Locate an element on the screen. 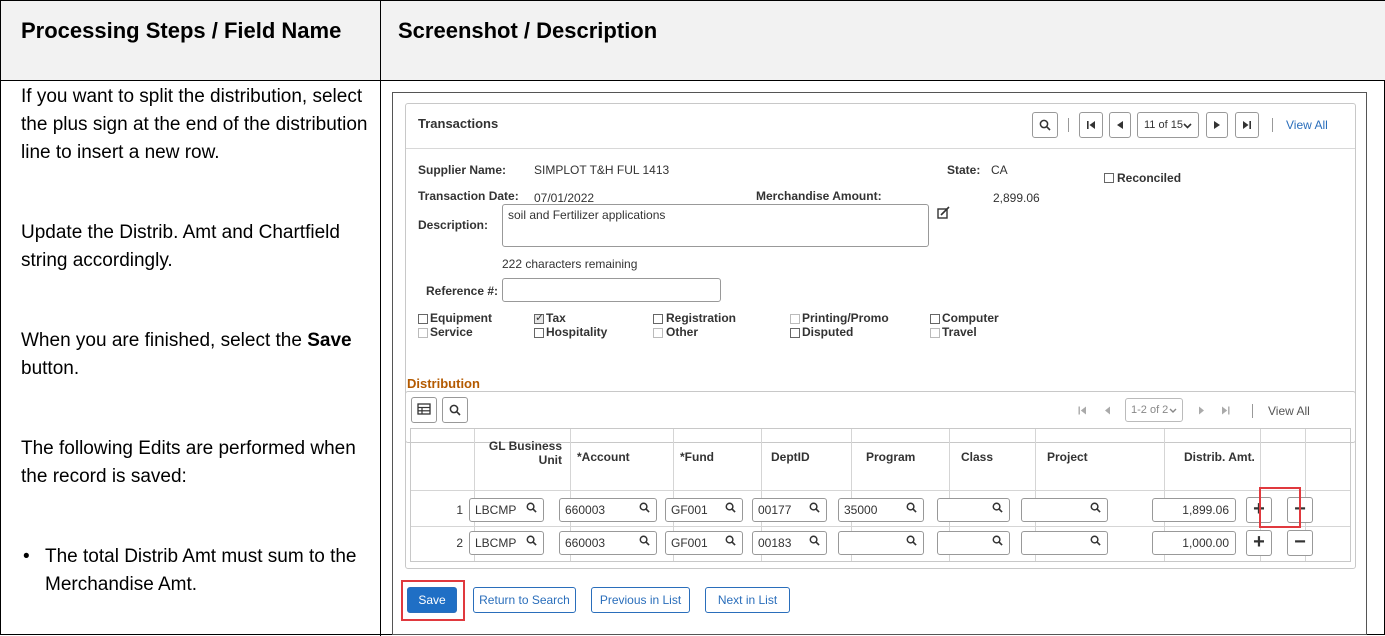 The height and width of the screenshot is (636, 1385). first-icon is located at coordinates (1091, 125).